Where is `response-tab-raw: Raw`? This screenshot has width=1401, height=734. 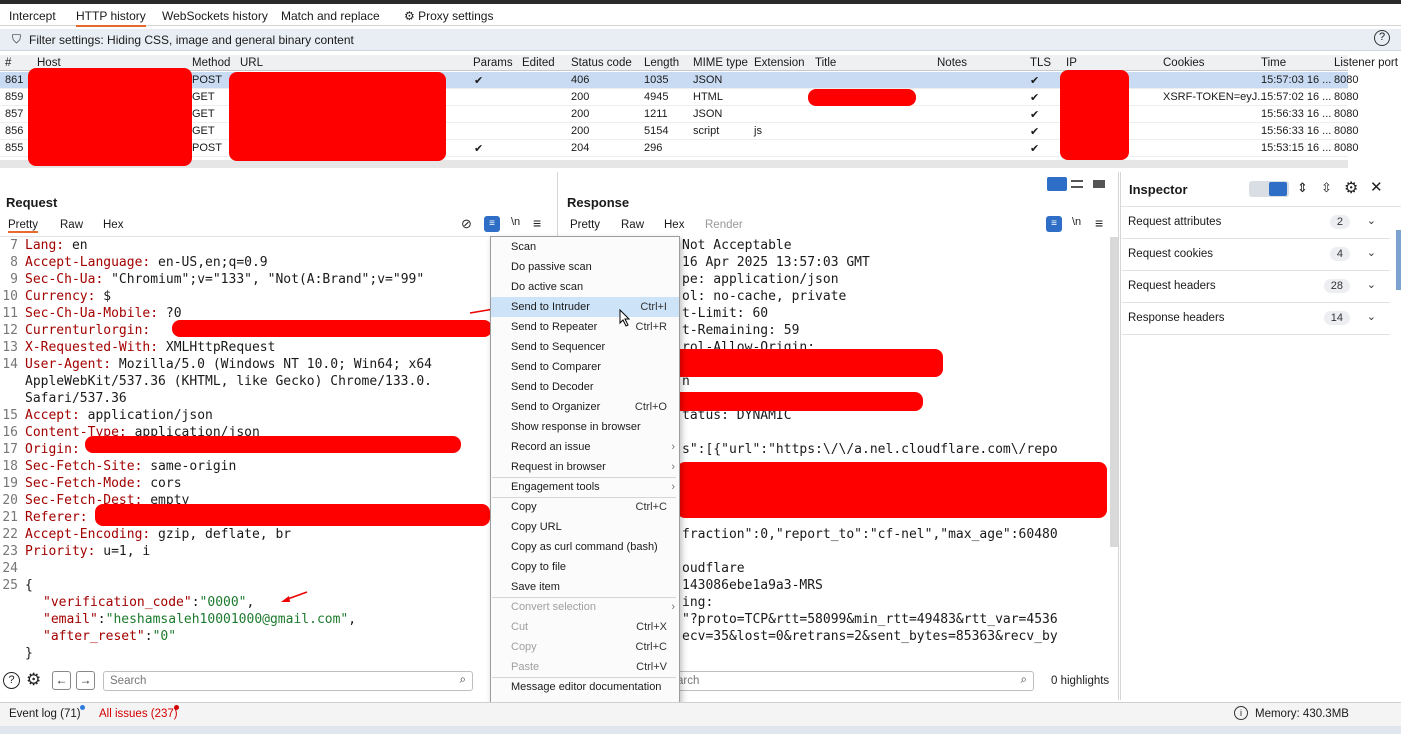 response-tab-raw: Raw is located at coordinates (632, 225).